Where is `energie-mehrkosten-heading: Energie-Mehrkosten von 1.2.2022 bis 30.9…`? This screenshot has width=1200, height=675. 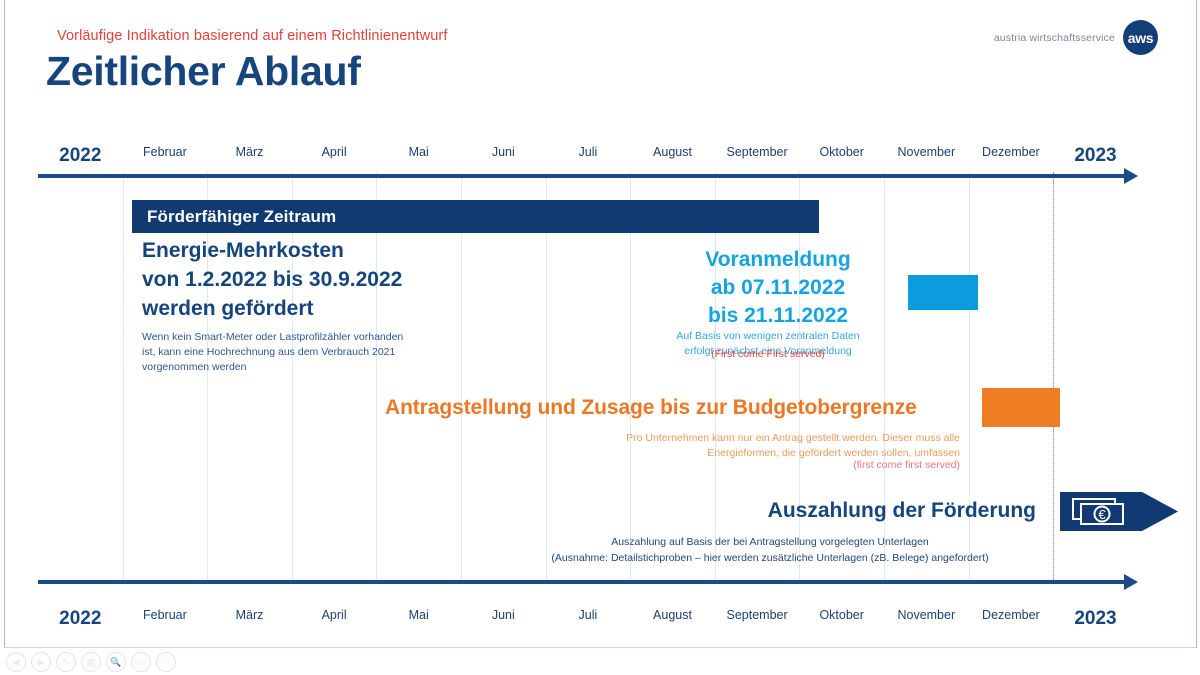 energie-mehrkosten-heading: Energie-Mehrkosten von 1.2.2022 bis 30.9… is located at coordinates (272, 279).